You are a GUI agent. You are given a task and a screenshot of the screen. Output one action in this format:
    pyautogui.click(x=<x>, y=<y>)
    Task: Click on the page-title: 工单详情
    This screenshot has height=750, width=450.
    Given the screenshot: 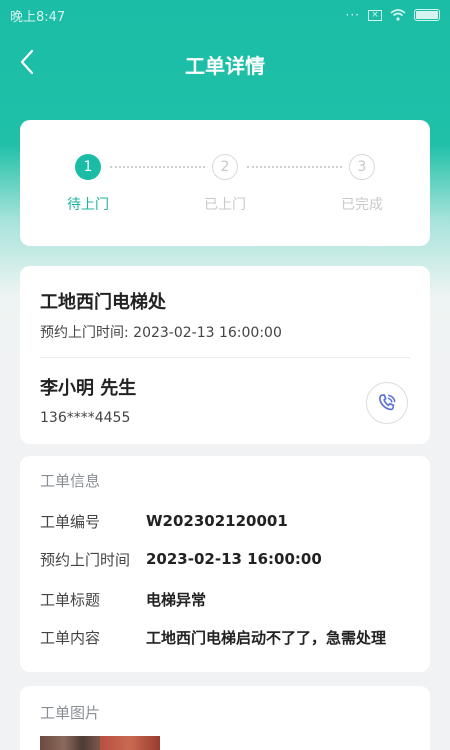 What is the action you would take?
    pyautogui.click(x=225, y=66)
    